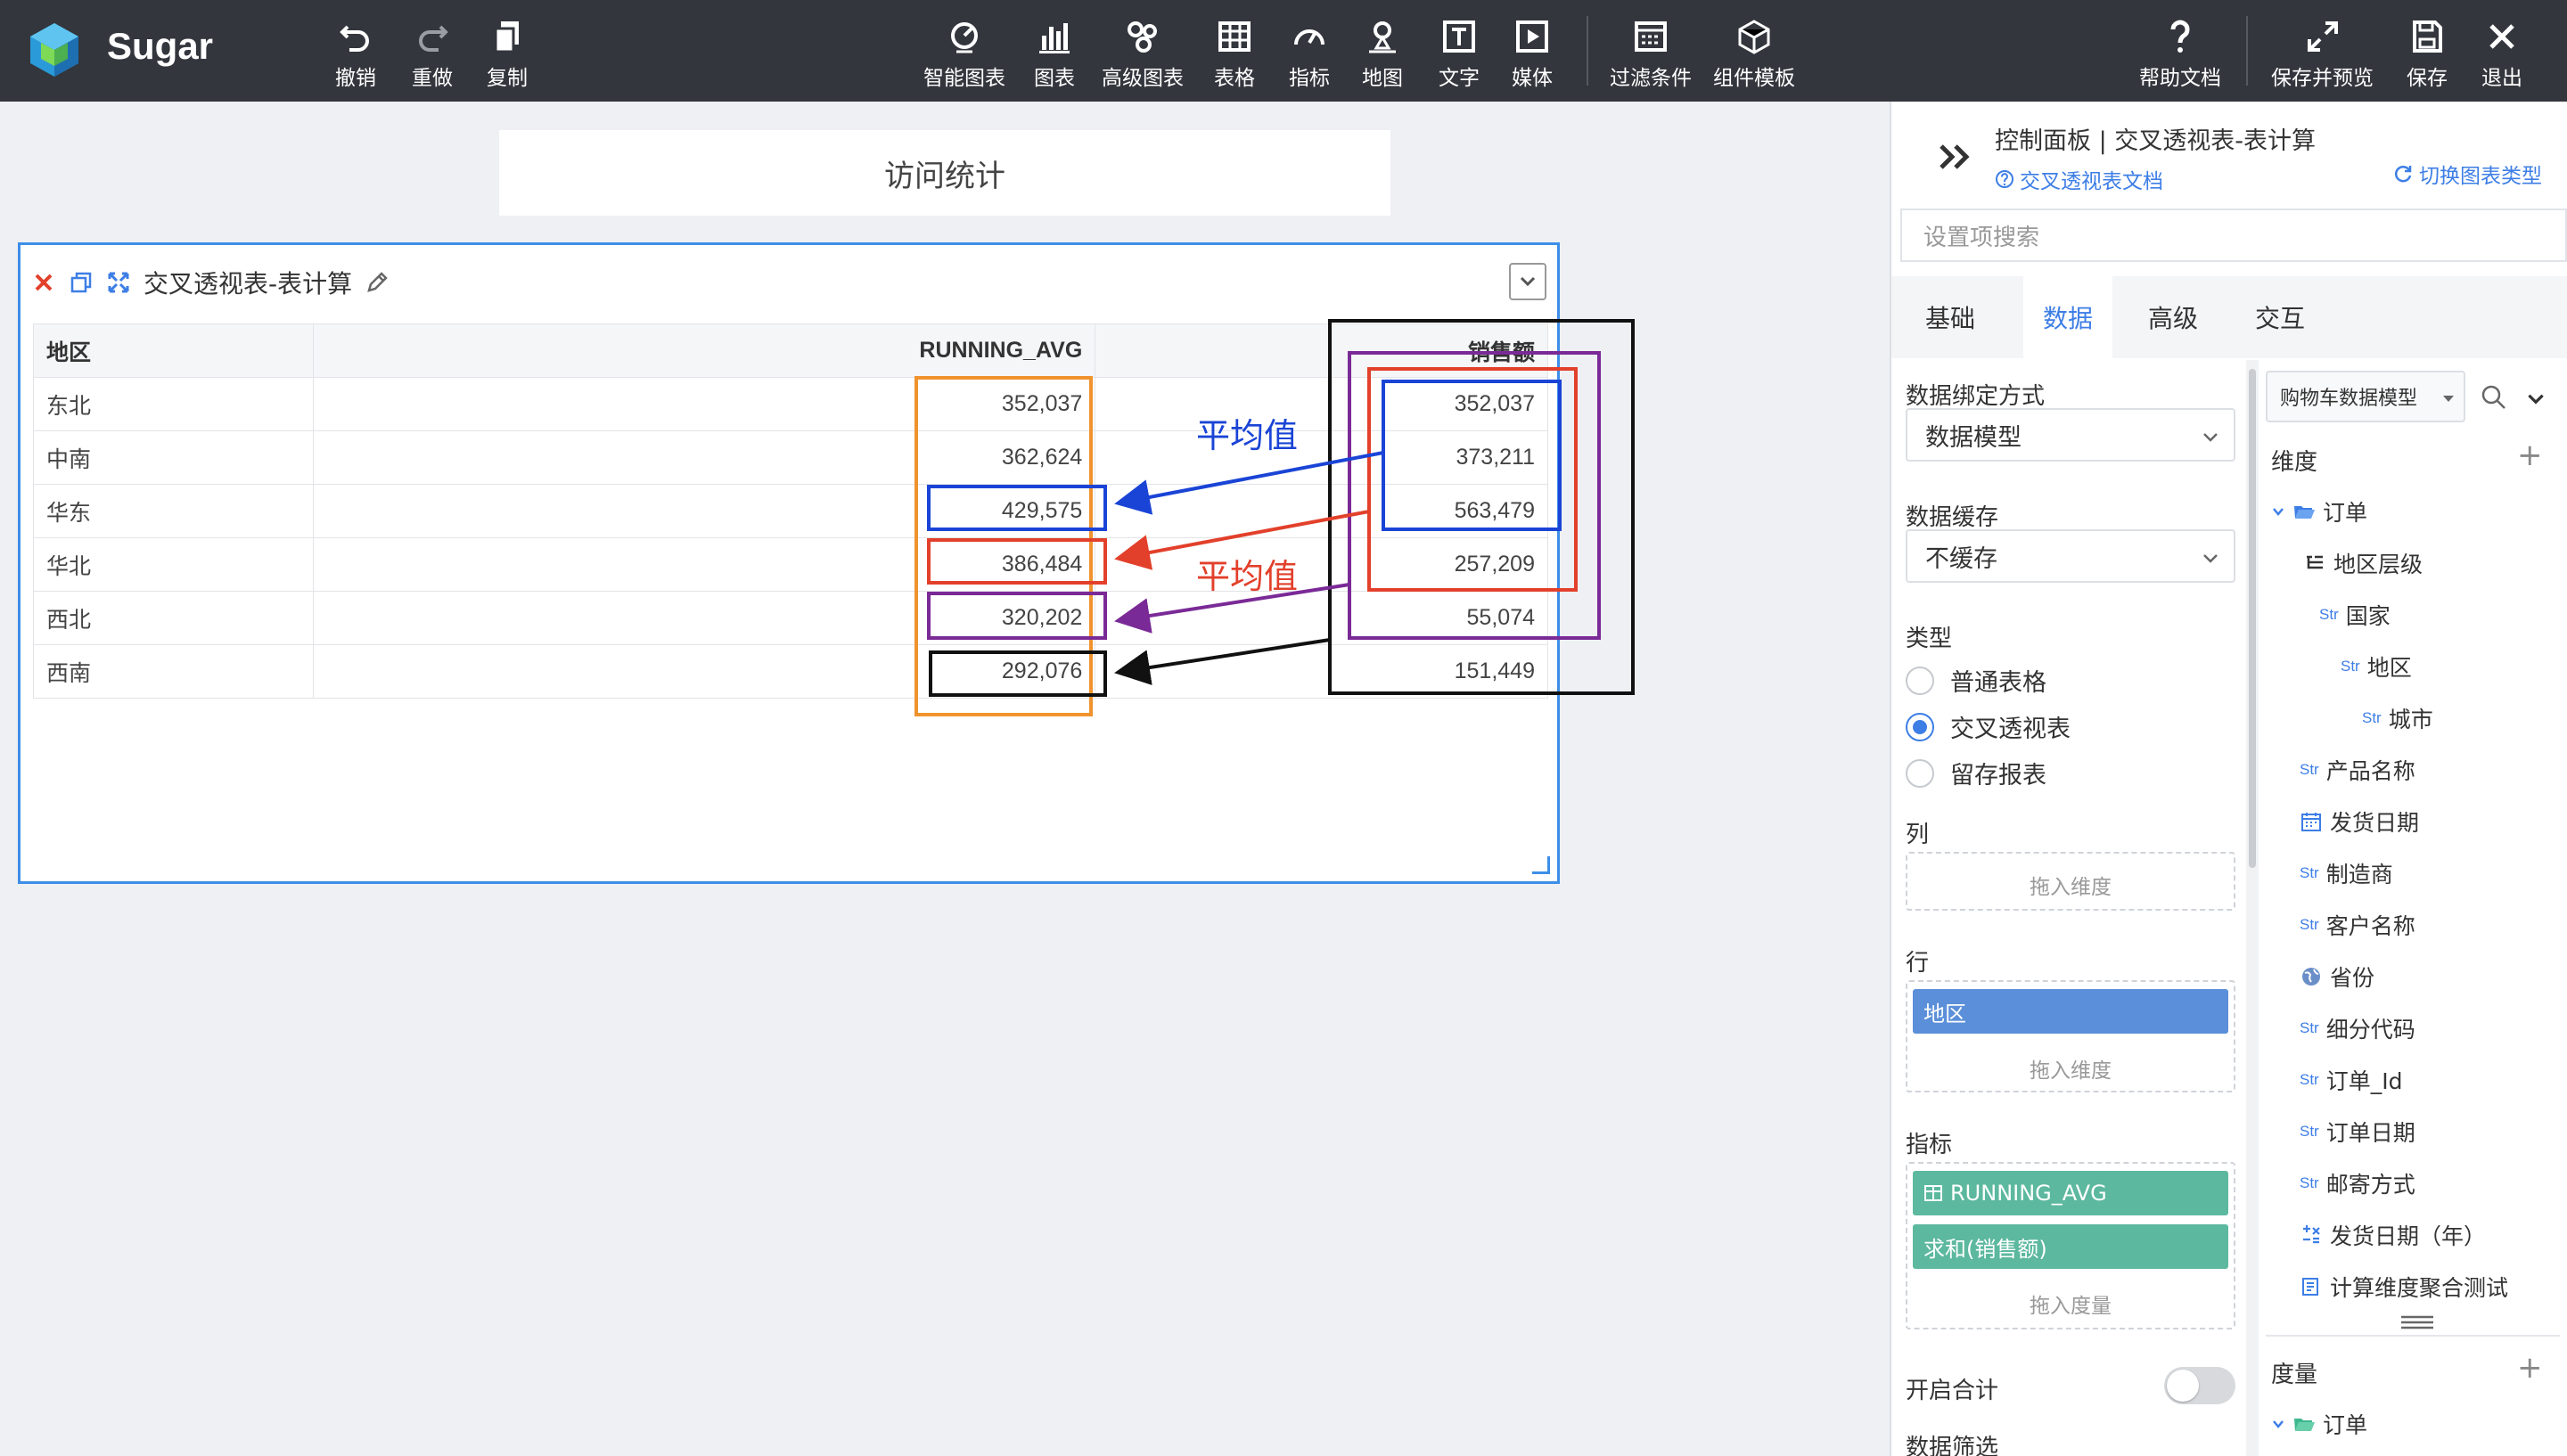  Describe the element at coordinates (1143, 78) in the screenshot. I see `advanced-chart-label: 高级图表` at that location.